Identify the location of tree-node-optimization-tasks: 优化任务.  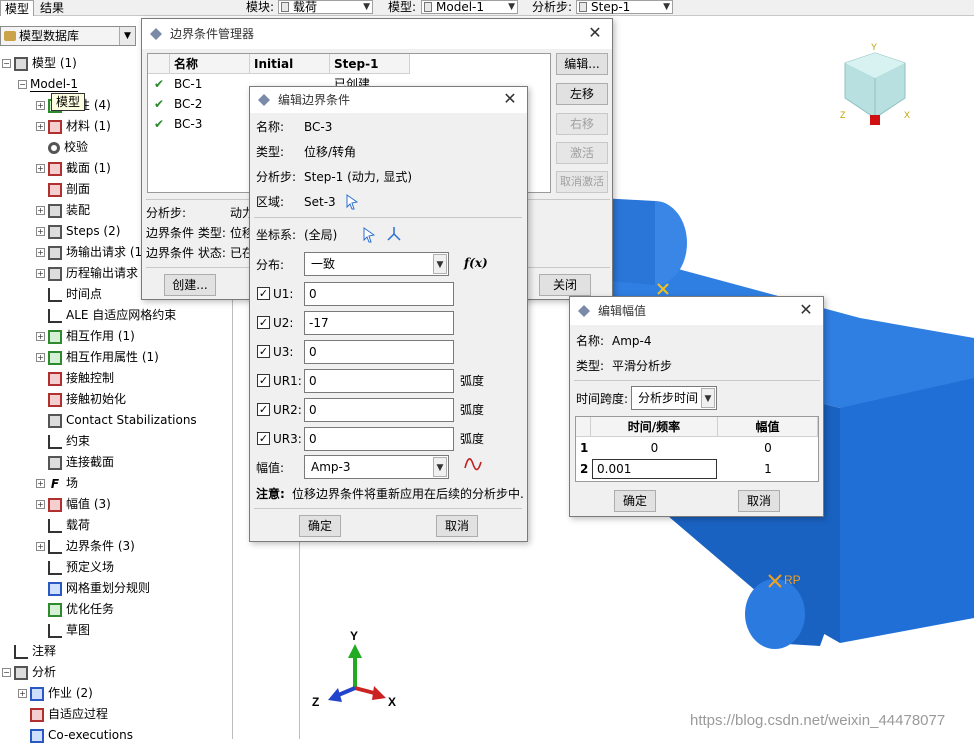
(75, 609).